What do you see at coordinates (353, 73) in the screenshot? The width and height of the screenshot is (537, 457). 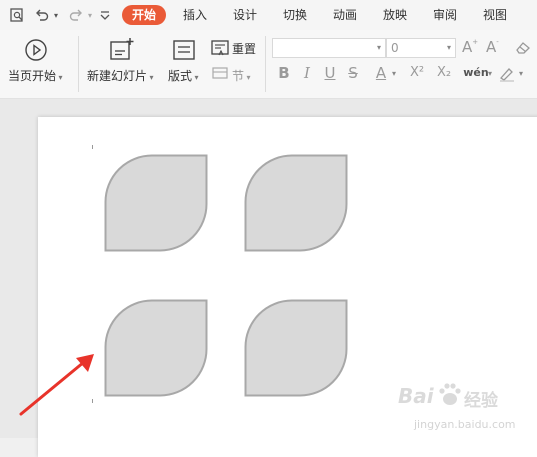 I see `strikethrough-button: S` at bounding box center [353, 73].